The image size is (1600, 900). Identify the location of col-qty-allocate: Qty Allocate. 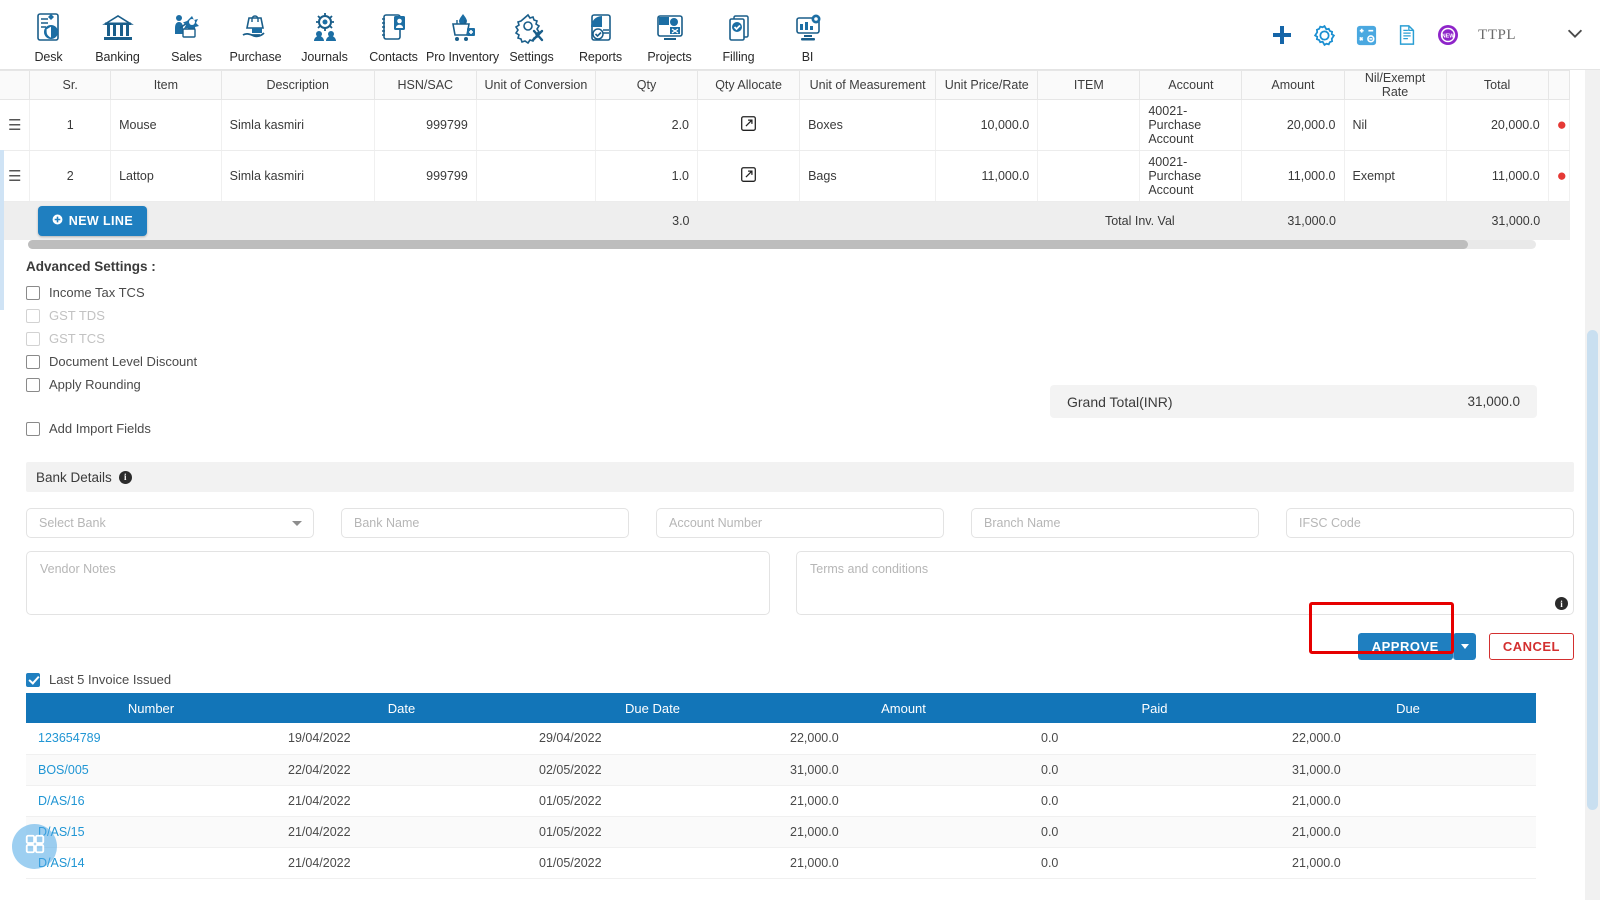
(749, 85).